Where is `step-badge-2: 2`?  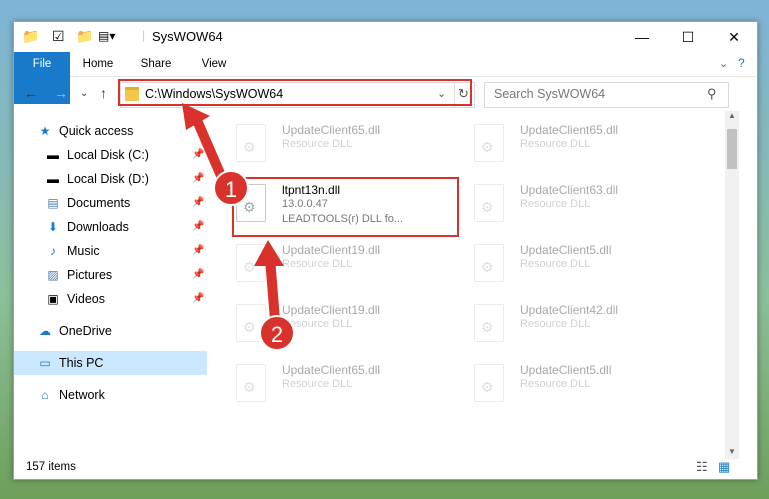 step-badge-2: 2 is located at coordinates (277, 333).